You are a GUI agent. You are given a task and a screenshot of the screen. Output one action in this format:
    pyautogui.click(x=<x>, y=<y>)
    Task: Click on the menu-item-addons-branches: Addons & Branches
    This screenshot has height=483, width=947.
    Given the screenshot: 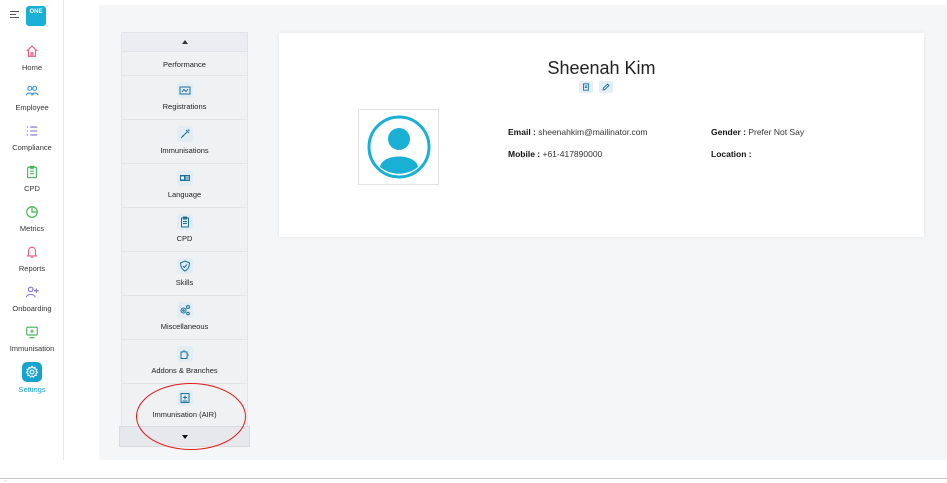 What is the action you would take?
    pyautogui.click(x=184, y=362)
    